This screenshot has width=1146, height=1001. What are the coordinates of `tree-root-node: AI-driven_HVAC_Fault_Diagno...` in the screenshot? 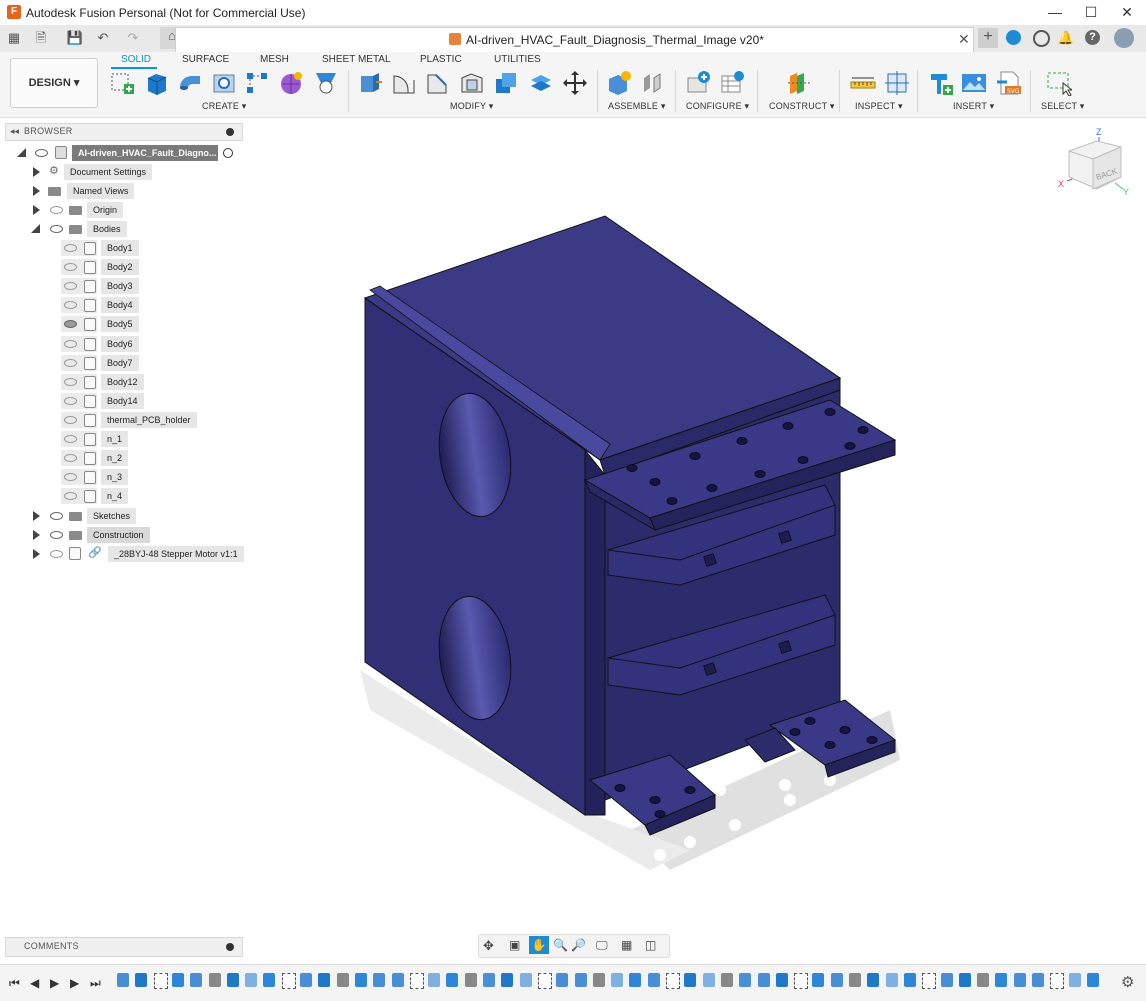 It's located at (120, 153).